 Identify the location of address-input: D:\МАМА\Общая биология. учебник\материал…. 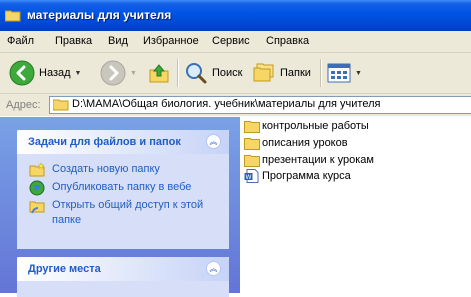
(260, 105).